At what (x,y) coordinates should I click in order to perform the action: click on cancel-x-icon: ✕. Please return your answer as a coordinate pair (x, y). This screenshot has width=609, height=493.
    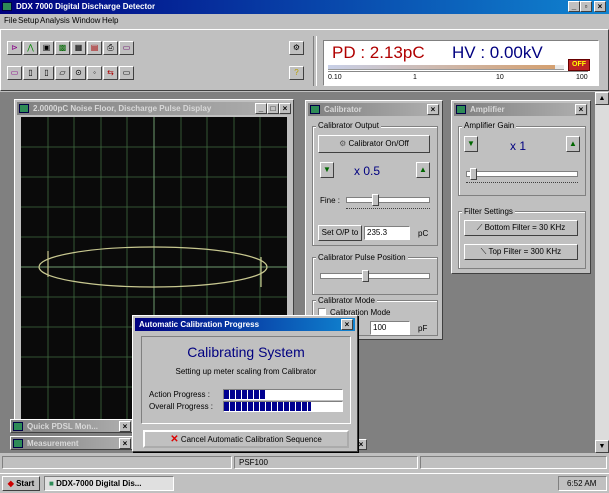
    Looking at the image, I should click on (174, 439).